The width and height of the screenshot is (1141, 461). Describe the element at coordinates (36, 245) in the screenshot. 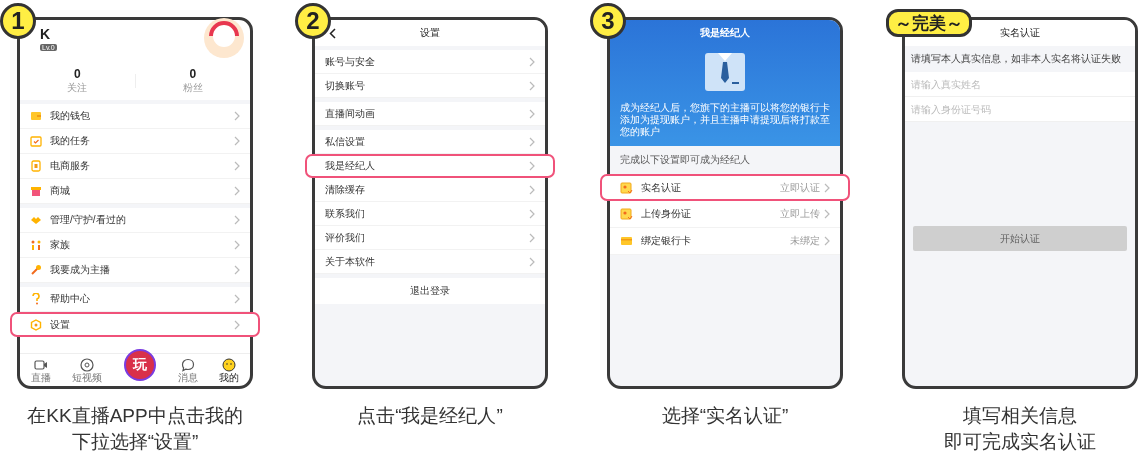

I see `people-icon` at that location.